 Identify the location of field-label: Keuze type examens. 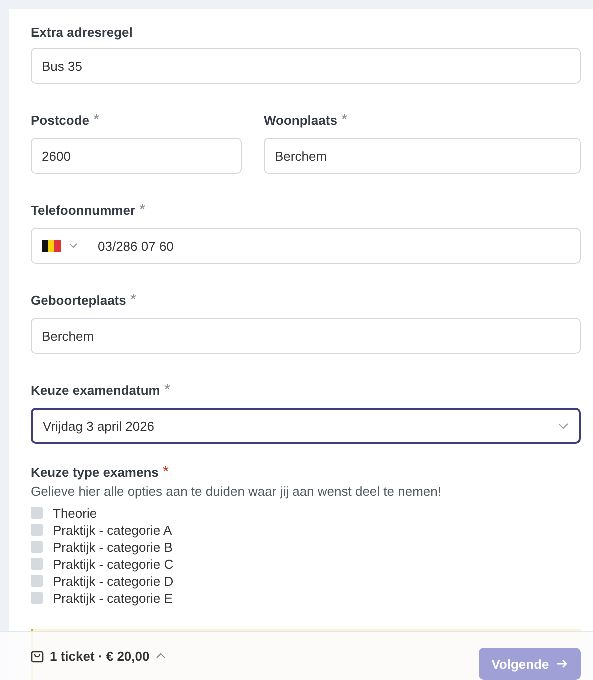
(95, 472).